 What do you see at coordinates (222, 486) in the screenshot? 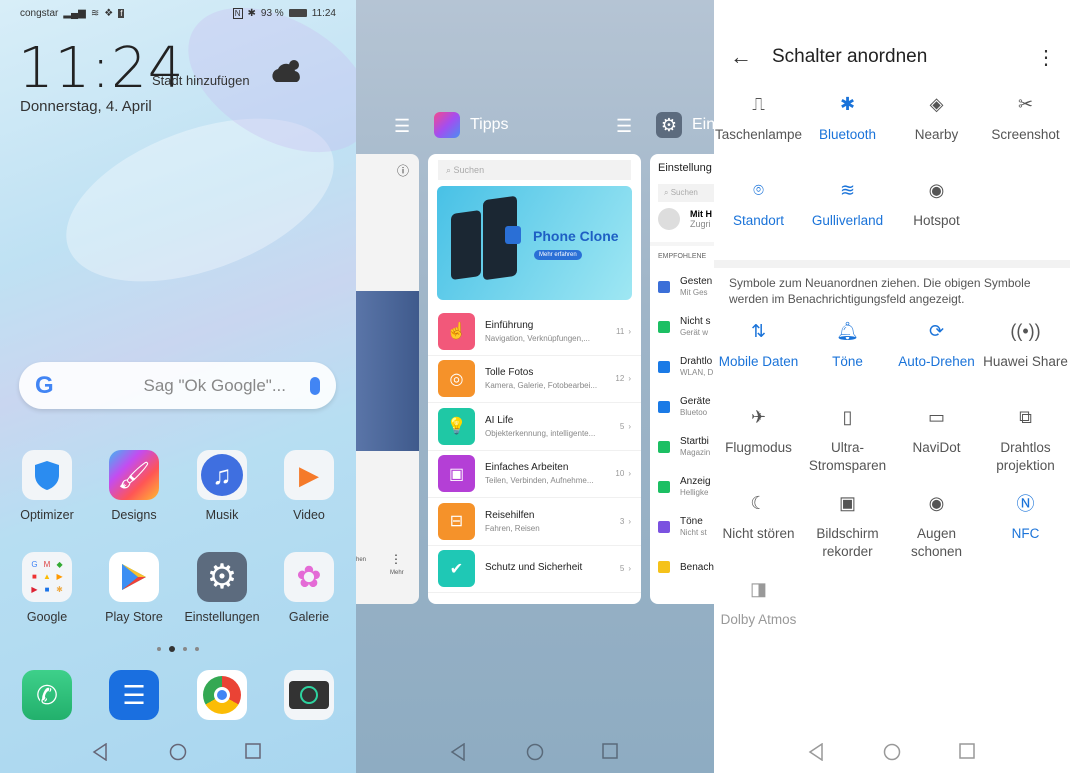
I see `app-musik: ♫ Musik` at bounding box center [222, 486].